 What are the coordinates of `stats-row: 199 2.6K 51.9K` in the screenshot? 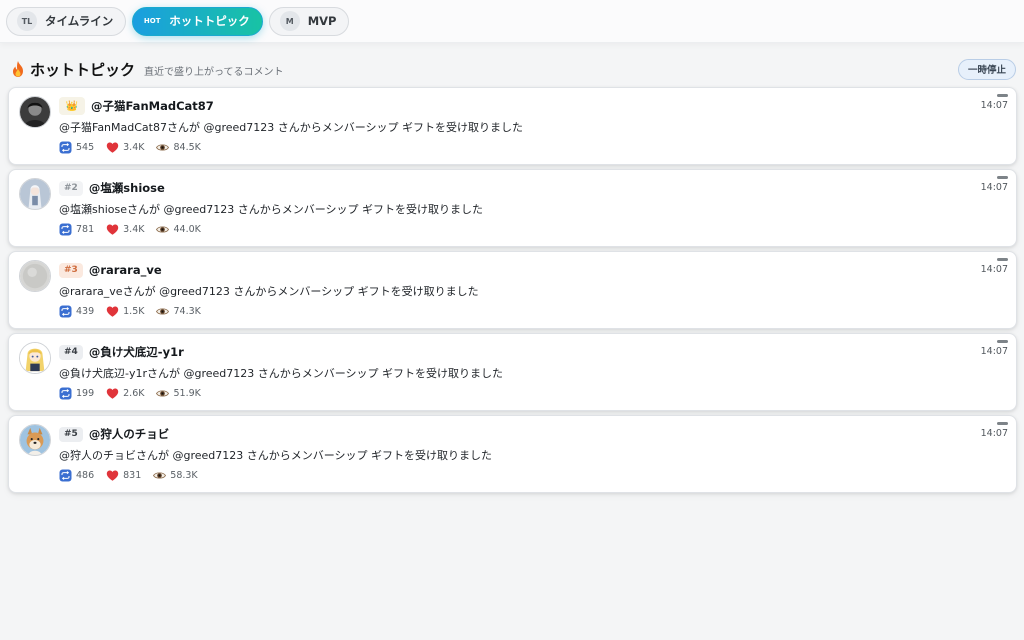 It's located at (533, 393).